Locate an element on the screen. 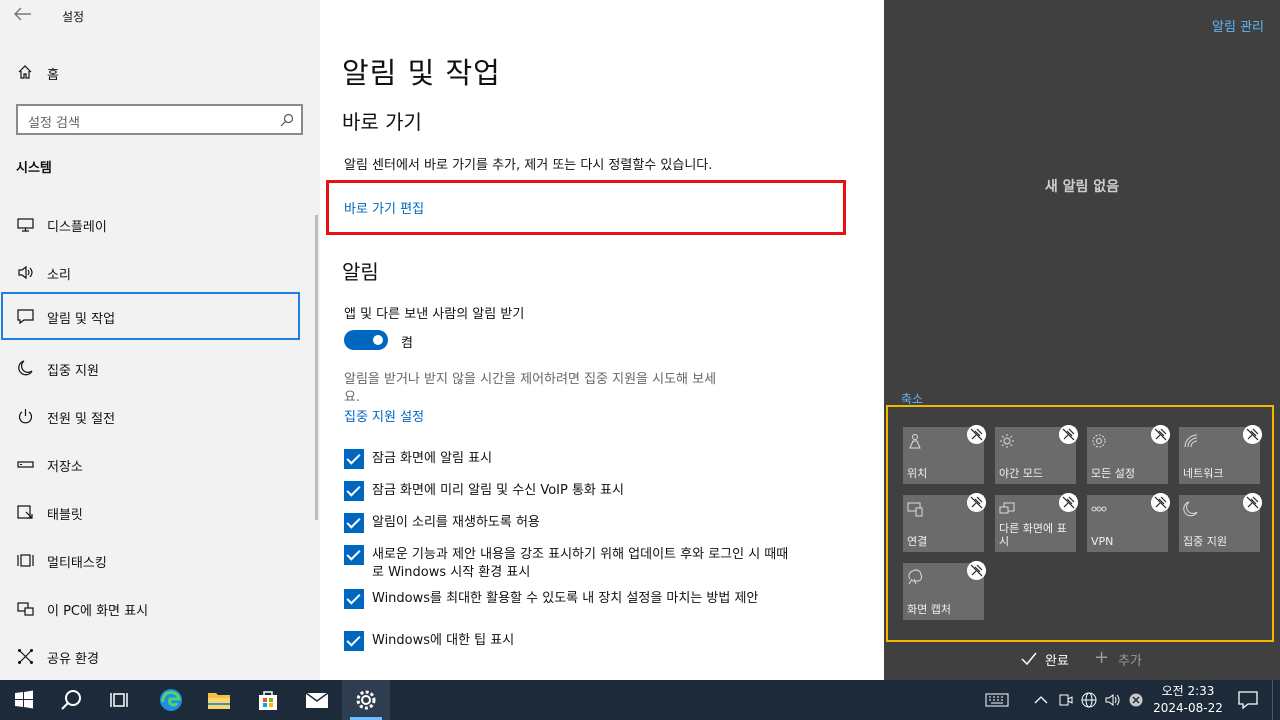 The image size is (1280, 720). quick-action-connect: 연결 is located at coordinates (944, 522).